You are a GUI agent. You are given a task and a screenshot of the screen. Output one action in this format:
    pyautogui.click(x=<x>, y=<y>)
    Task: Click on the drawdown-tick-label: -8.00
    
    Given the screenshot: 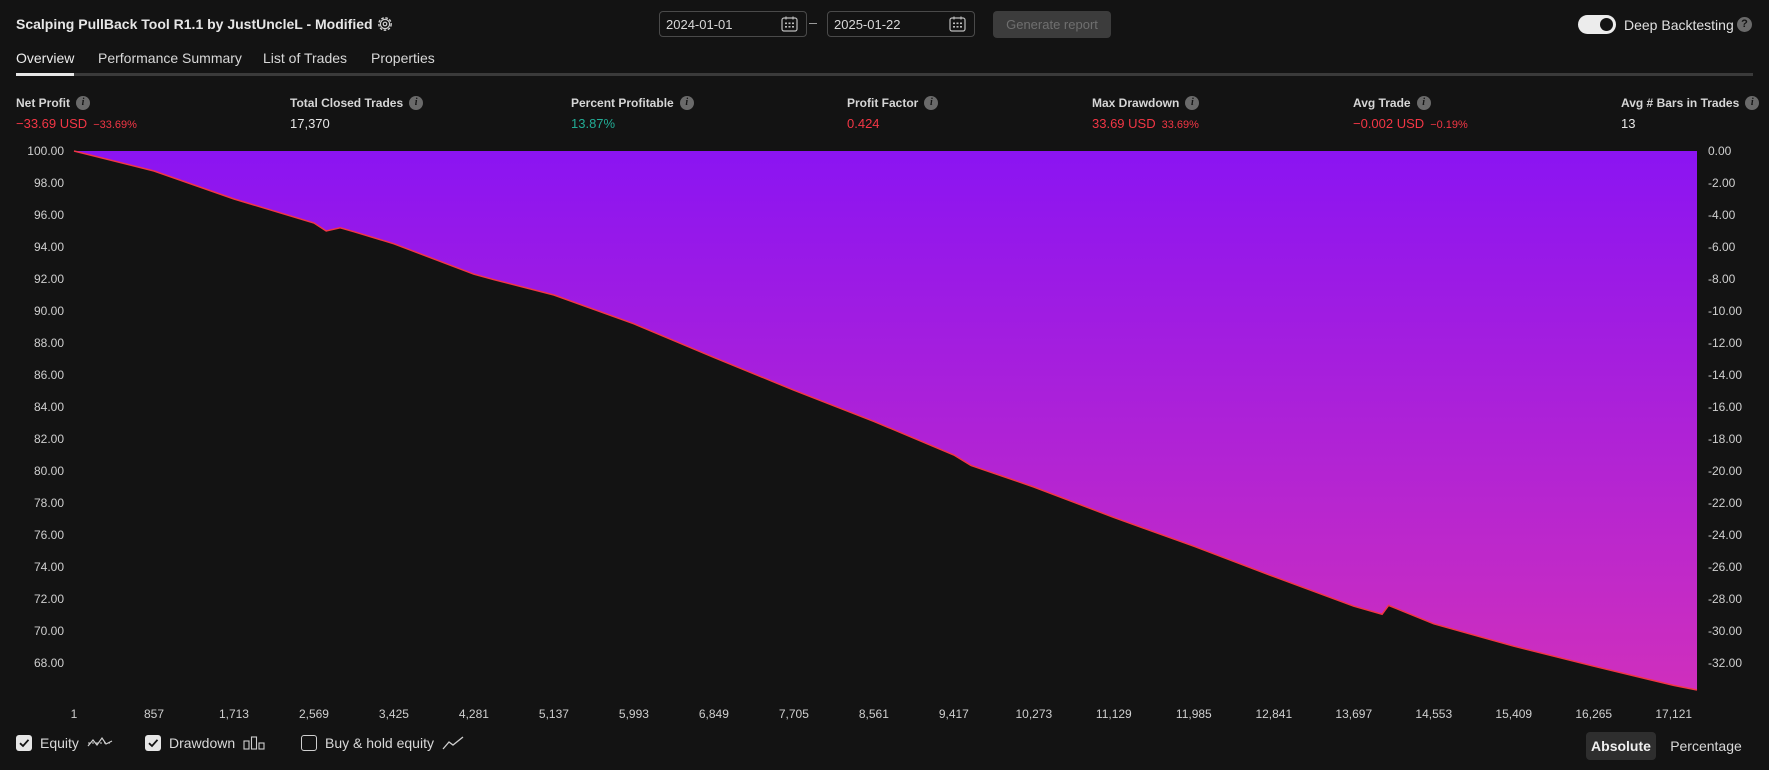 What is the action you would take?
    pyautogui.click(x=1722, y=278)
    